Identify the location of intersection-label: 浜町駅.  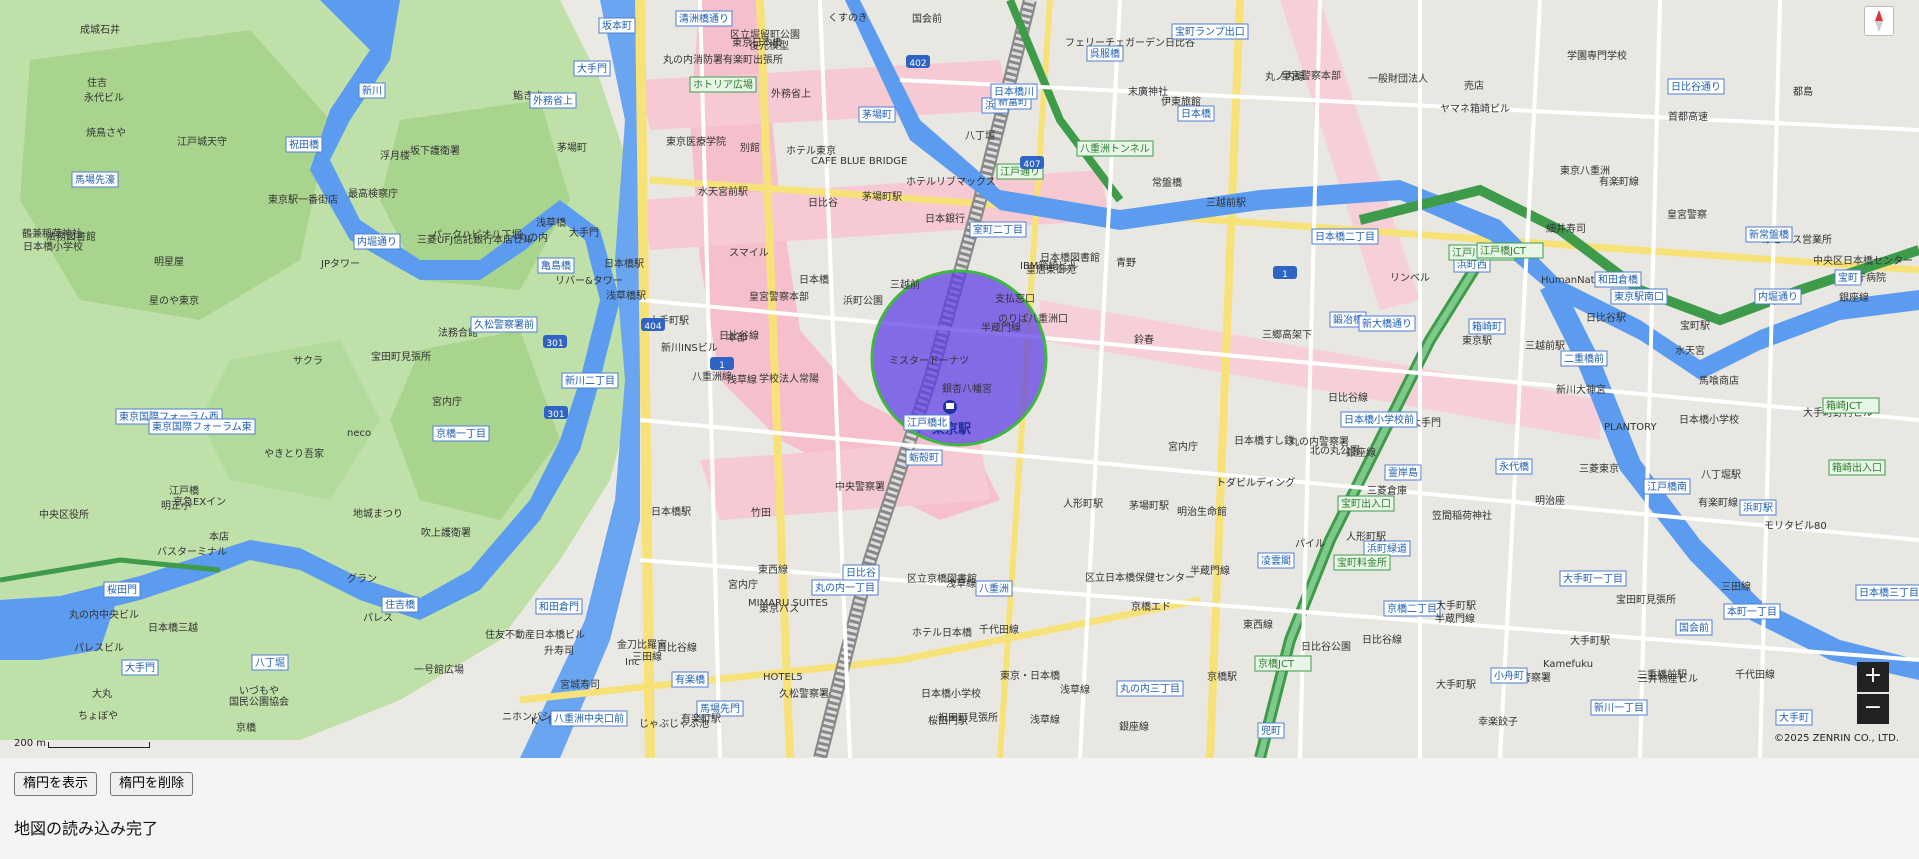
(1758, 508).